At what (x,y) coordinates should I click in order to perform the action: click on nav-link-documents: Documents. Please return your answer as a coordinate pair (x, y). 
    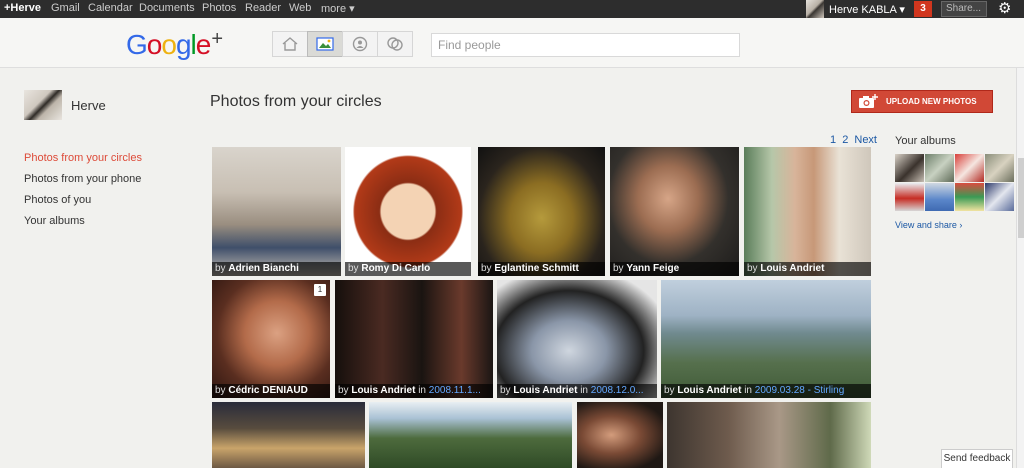
    Looking at the image, I should click on (167, 8).